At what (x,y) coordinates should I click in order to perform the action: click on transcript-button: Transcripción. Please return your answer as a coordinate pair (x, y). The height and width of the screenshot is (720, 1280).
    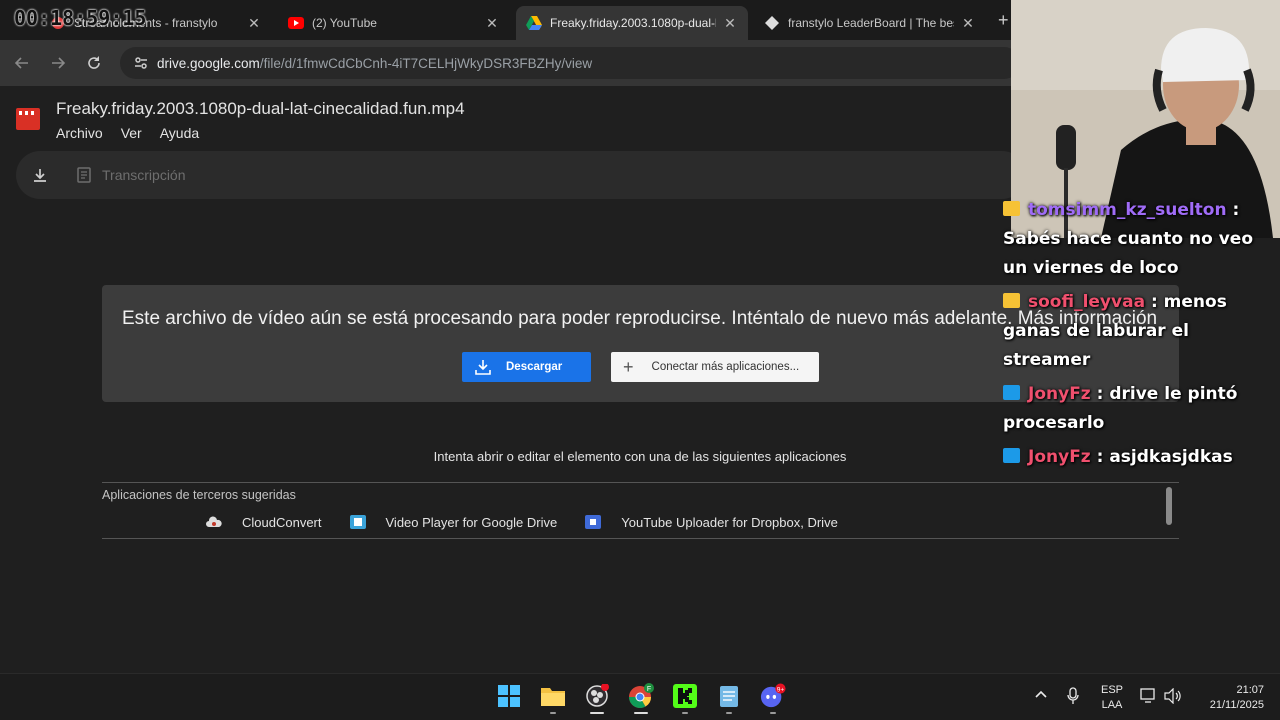
    Looking at the image, I should click on (131, 175).